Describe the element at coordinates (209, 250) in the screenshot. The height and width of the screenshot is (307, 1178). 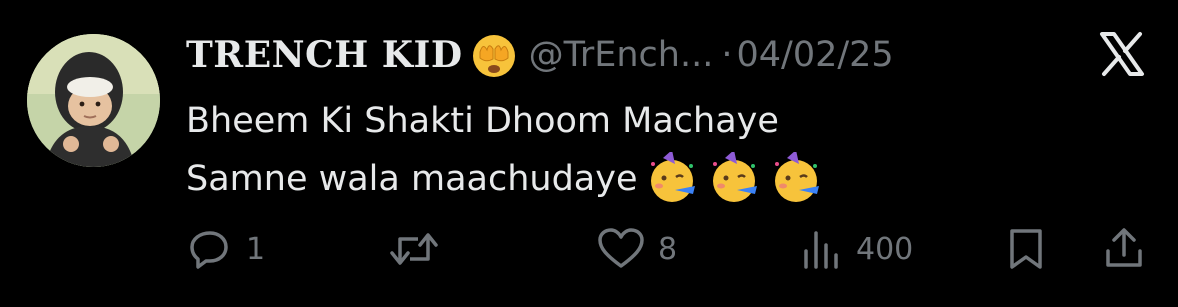
I see `reply-icon` at that location.